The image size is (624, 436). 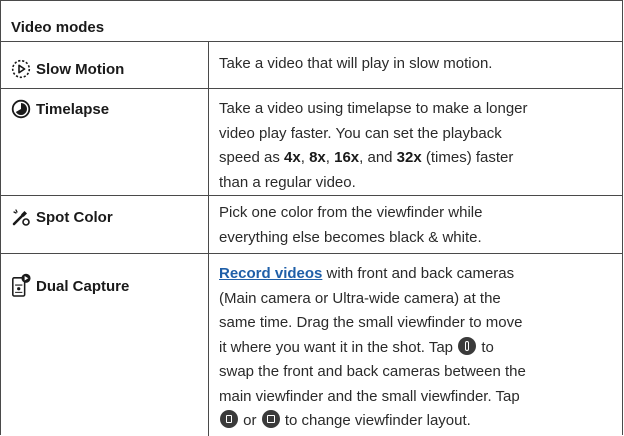 What do you see at coordinates (485, 347) in the screenshot?
I see `description-text: to` at bounding box center [485, 347].